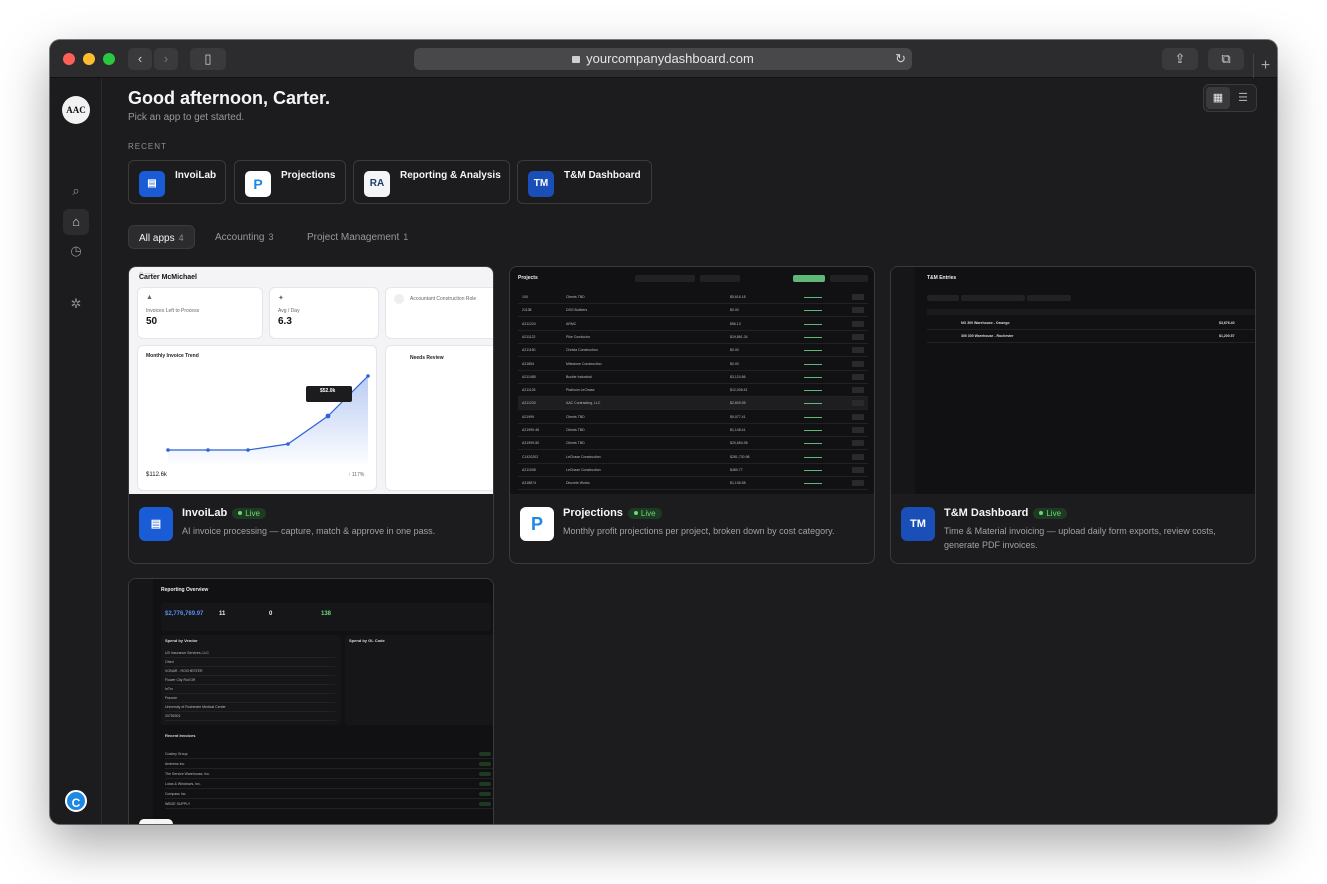 This screenshot has height=884, width=1327. I want to click on share-button: ⇪, so click(1180, 59).